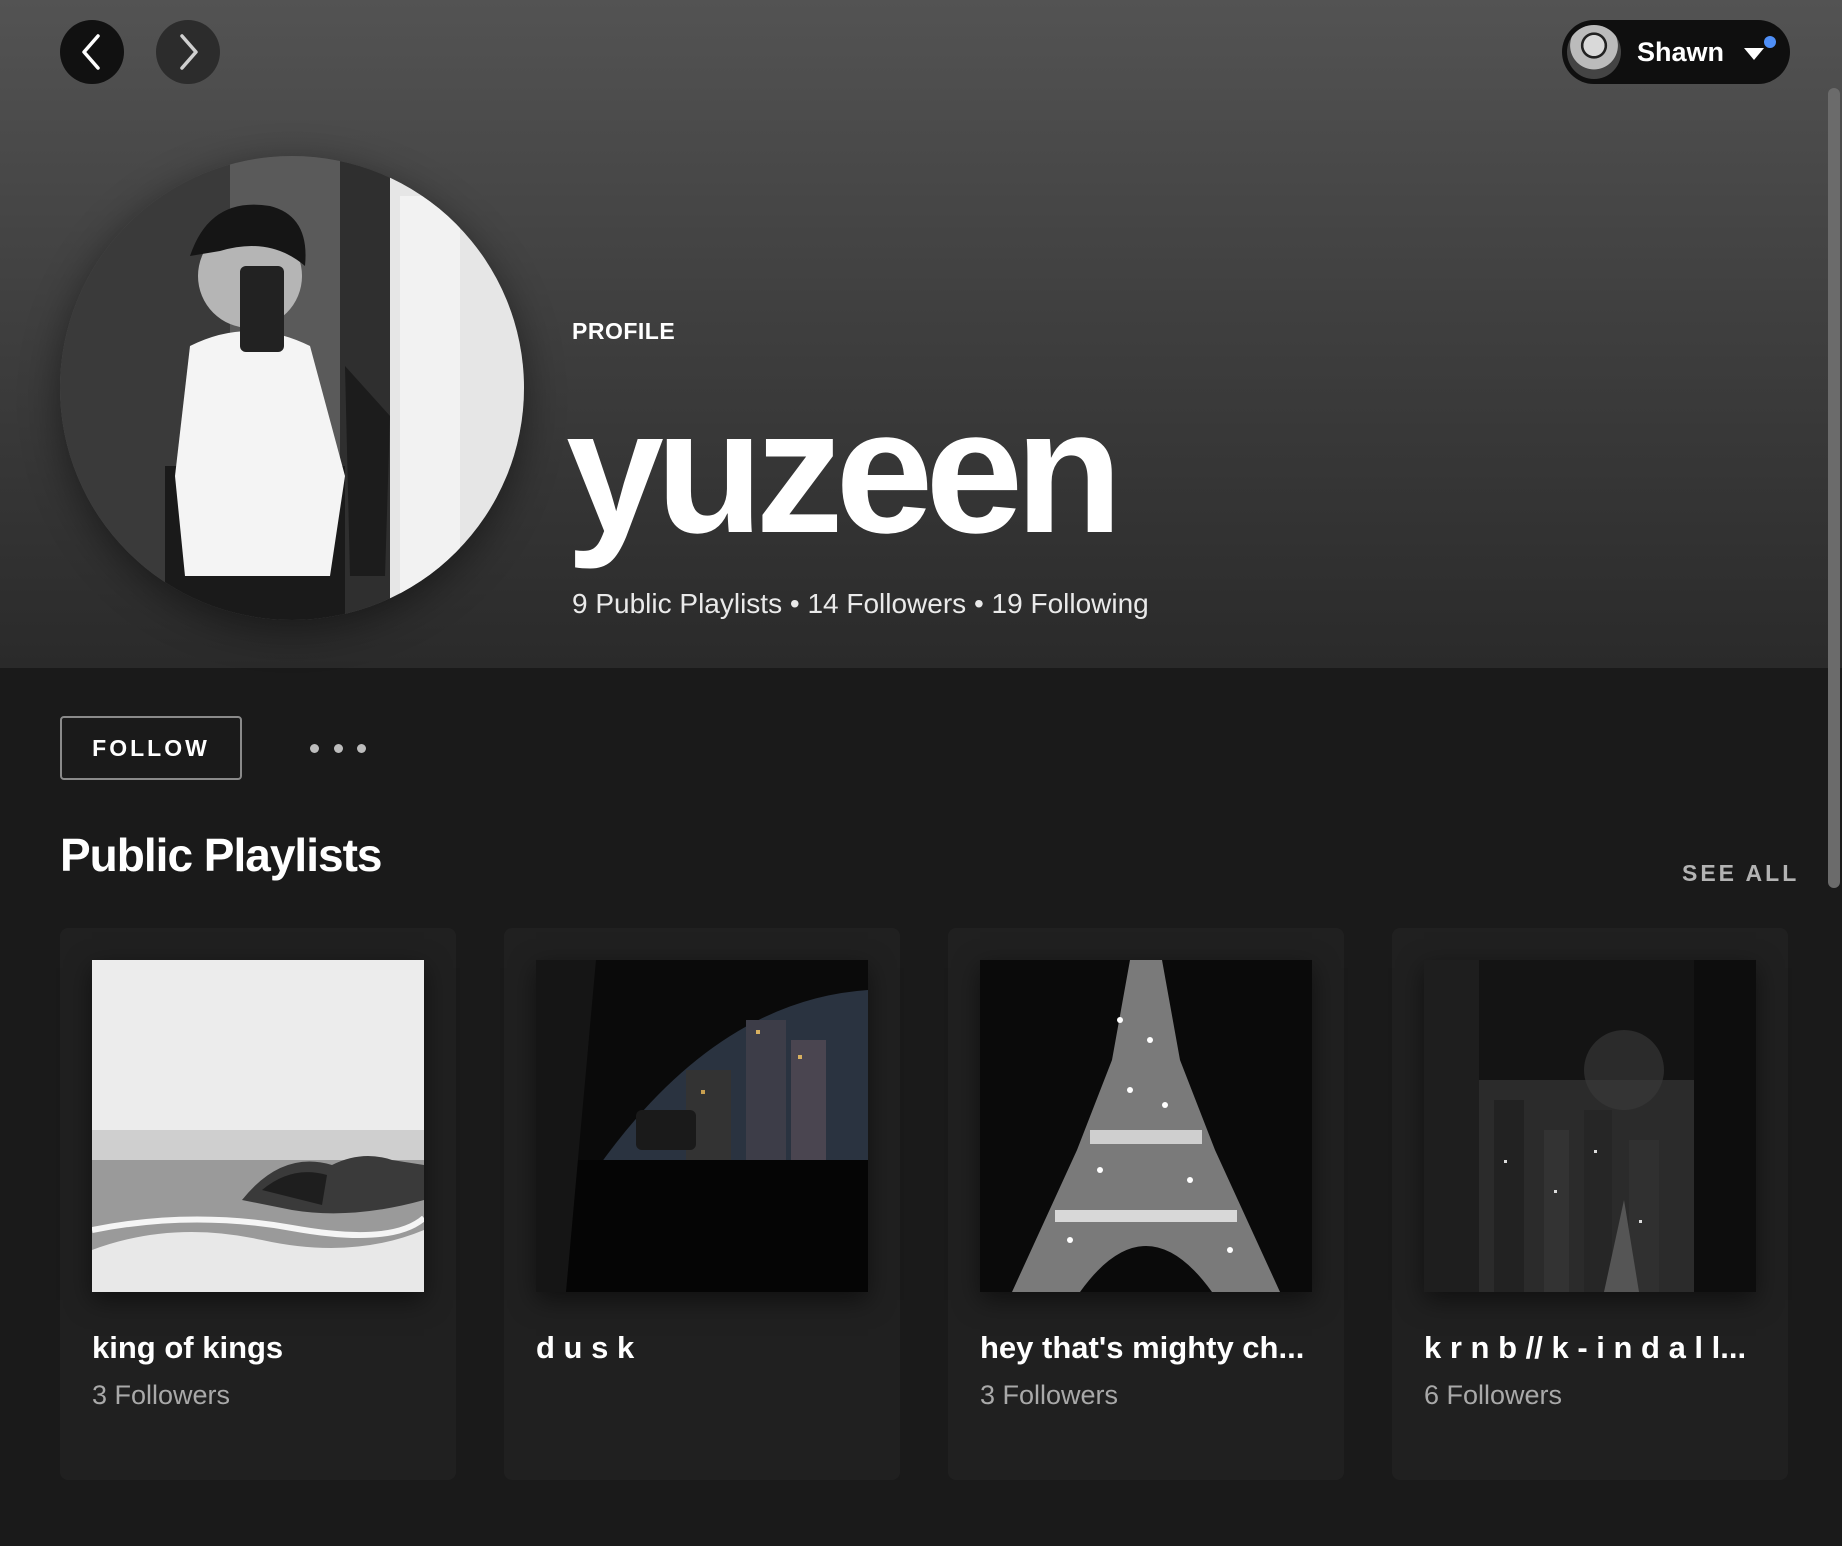  I want to click on user-menu-button: Shawn, so click(1676, 52).